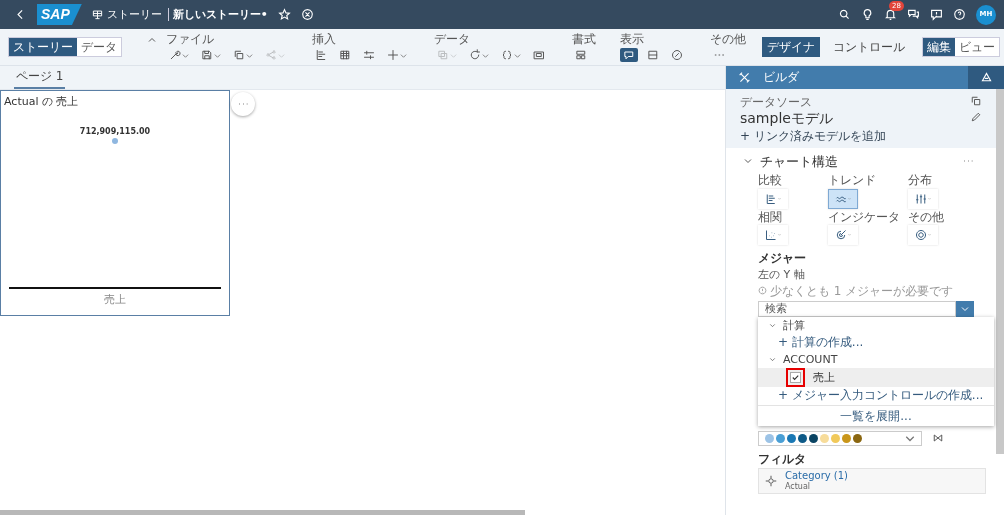 Image resolution: width=1004 pixels, height=515 pixels. I want to click on filter-token: Category (1) Actual, so click(872, 481).